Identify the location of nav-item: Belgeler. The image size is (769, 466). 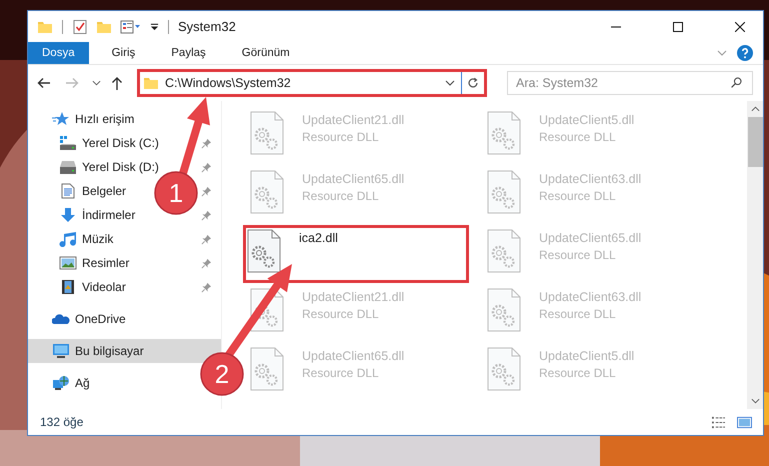
(77, 191).